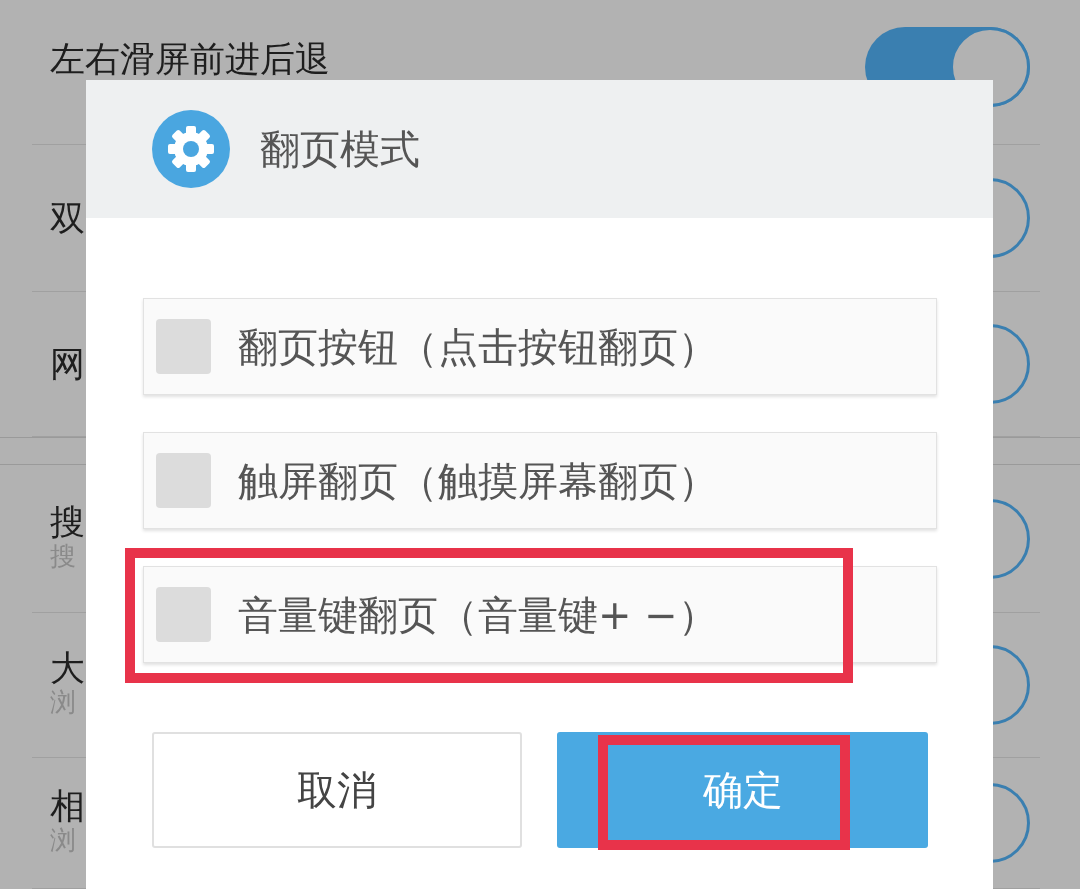 Image resolution: width=1080 pixels, height=889 pixels. What do you see at coordinates (67, 669) in the screenshot?
I see `setting-title: 大` at bounding box center [67, 669].